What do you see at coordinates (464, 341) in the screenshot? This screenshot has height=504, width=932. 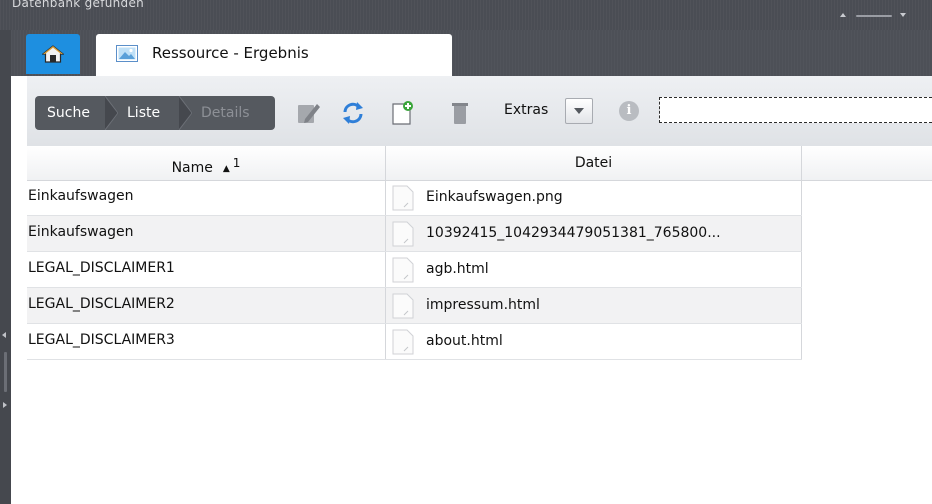 I see `file-label: about.html` at bounding box center [464, 341].